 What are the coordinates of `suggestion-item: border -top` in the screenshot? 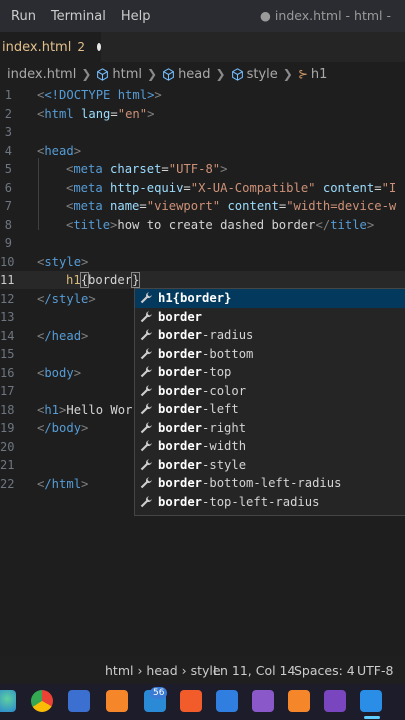 It's located at (270, 372).